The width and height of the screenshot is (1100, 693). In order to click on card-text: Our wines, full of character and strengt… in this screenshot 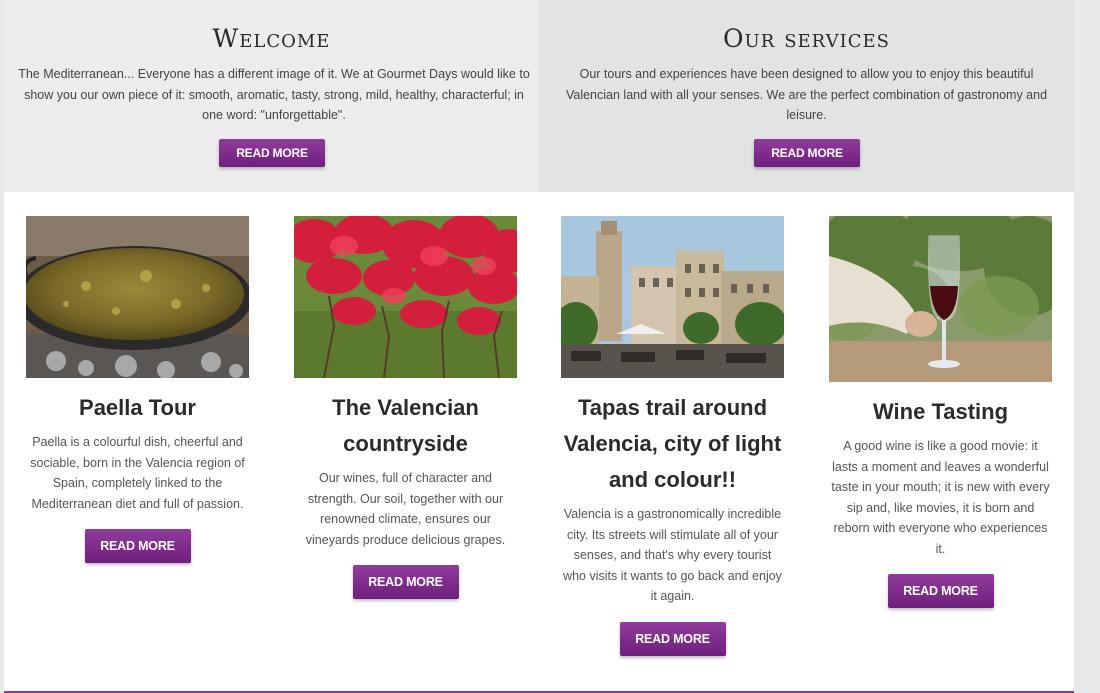, I will do `click(405, 509)`.